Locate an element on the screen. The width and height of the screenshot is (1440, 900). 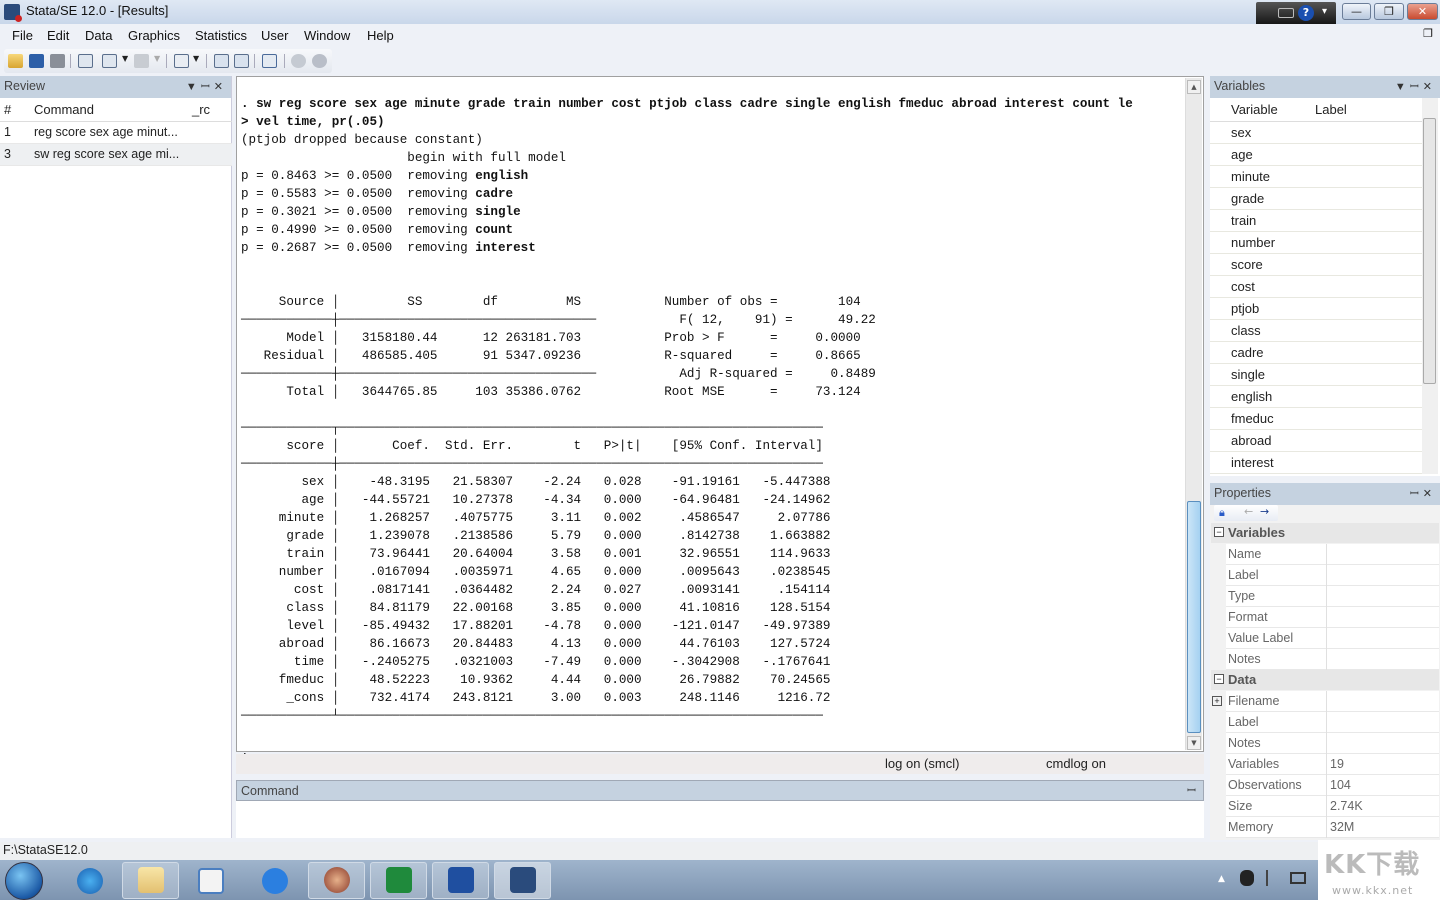
keyboard-icon is located at coordinates (1286, 13).